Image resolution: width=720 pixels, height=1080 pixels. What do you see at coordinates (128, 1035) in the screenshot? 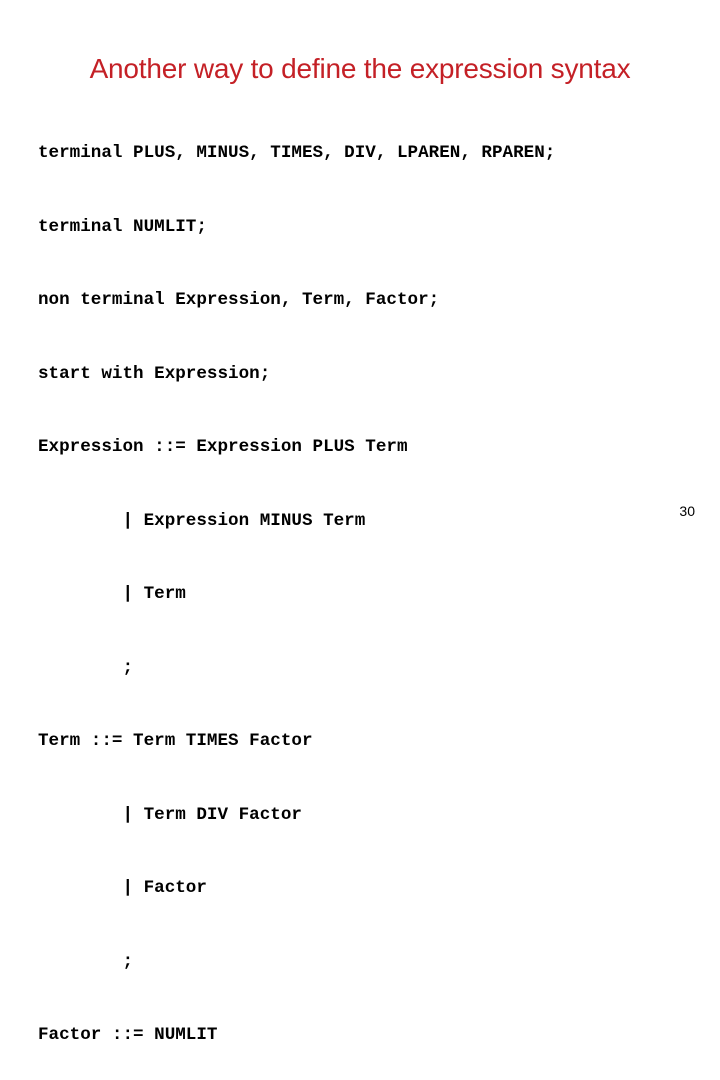
I see `code-line: Factor ::= NUMLIT` at bounding box center [128, 1035].